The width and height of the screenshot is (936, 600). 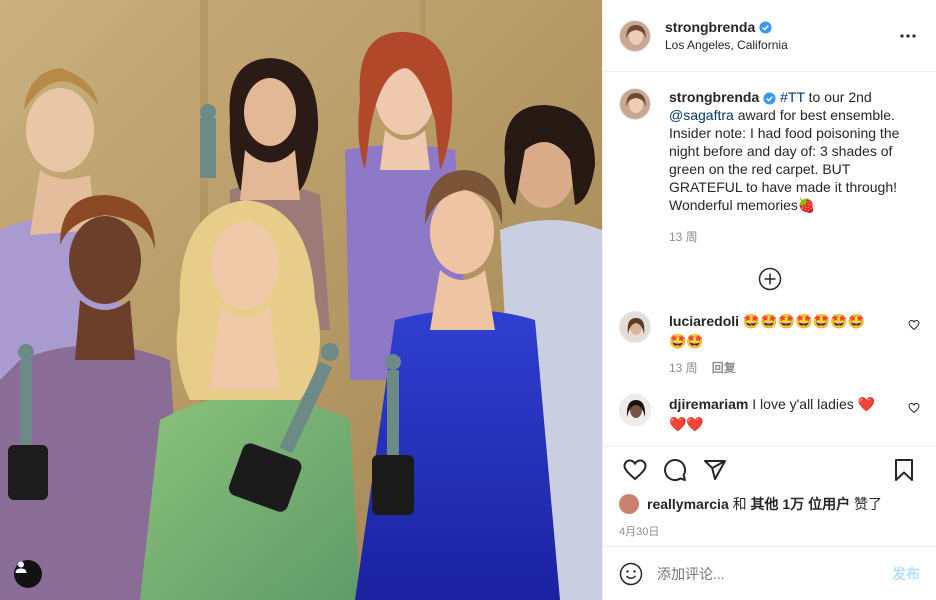 I want to click on caption-username: strongbrenda, so click(x=714, y=97).